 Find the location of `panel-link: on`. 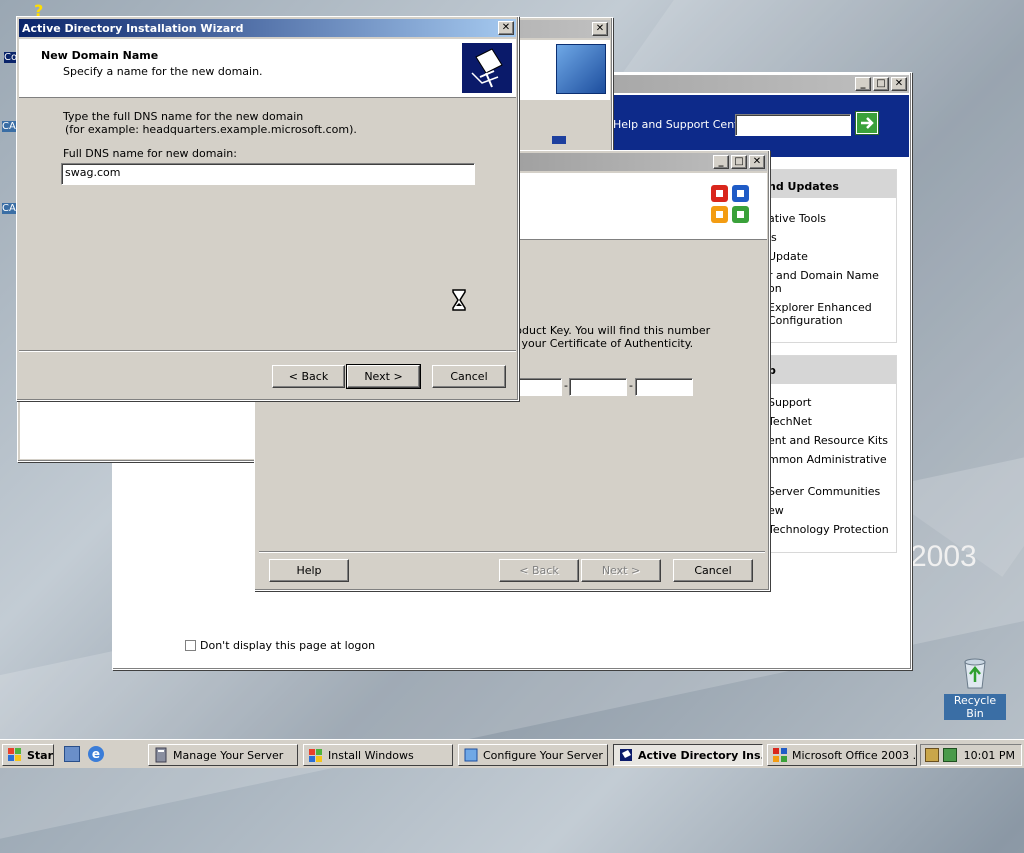

panel-link: on is located at coordinates (775, 288).